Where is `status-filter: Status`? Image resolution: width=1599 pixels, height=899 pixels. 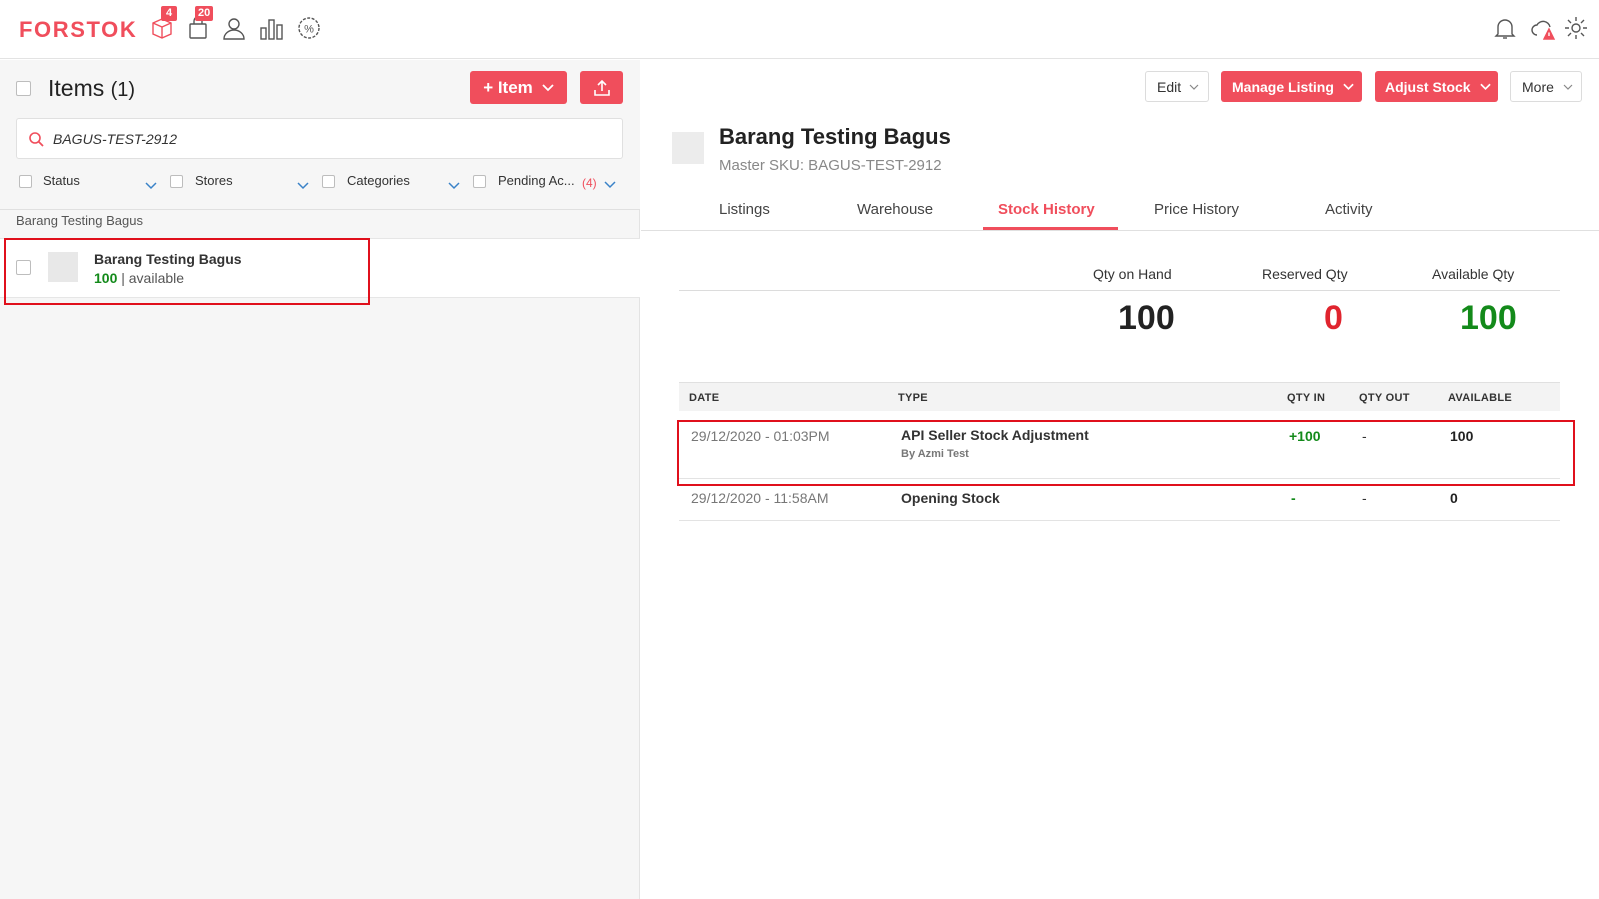
status-filter: Status is located at coordinates (61, 180).